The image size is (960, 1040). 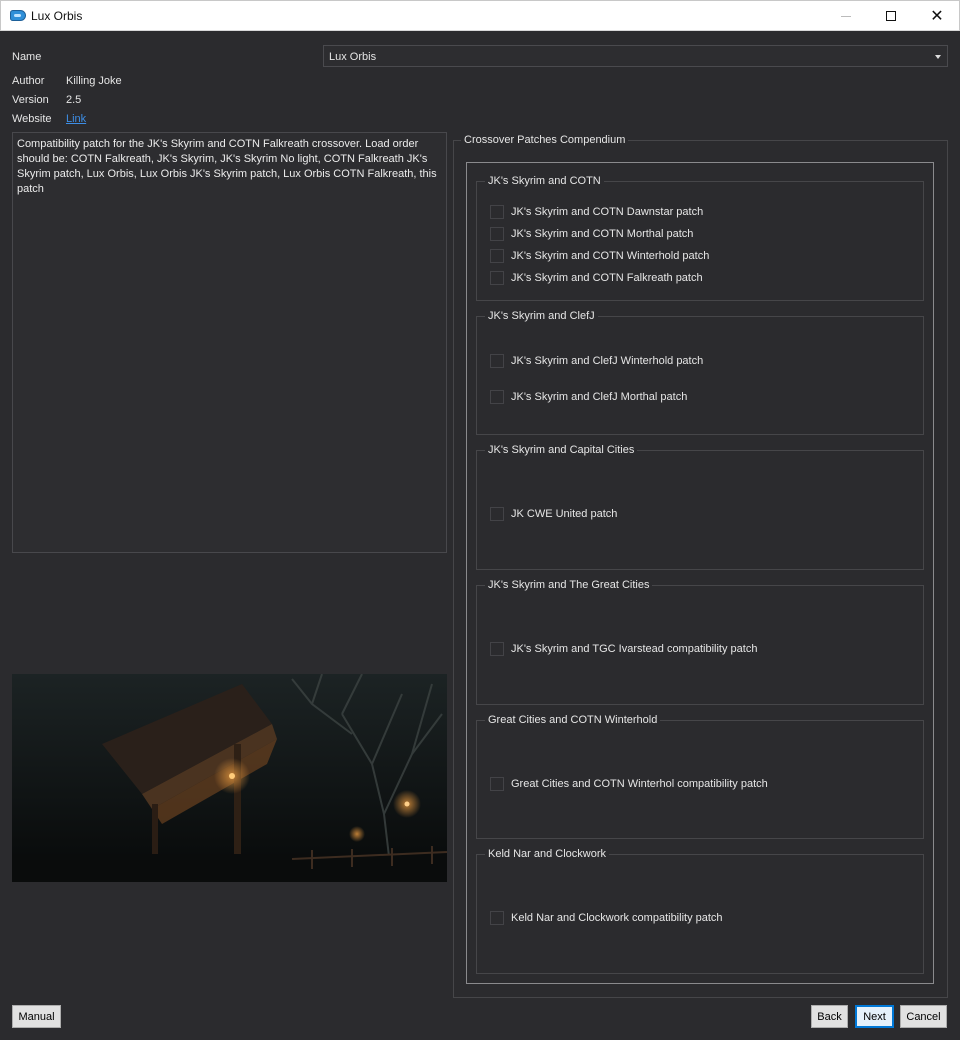 I want to click on preview-scene, so click(x=229, y=778).